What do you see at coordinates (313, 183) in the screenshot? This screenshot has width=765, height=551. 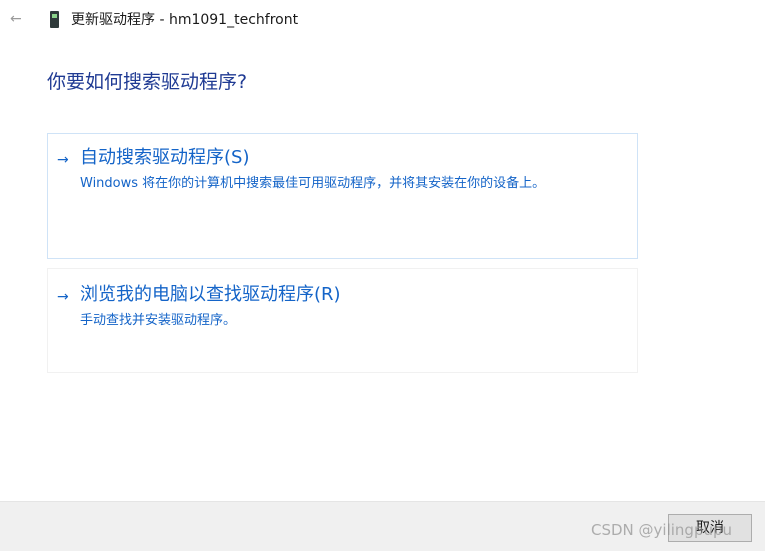 I see `option-description: Windows 将在你的计算机中搜索最佳可用驱动程序，并将其安装在你的设备上。` at bounding box center [313, 183].